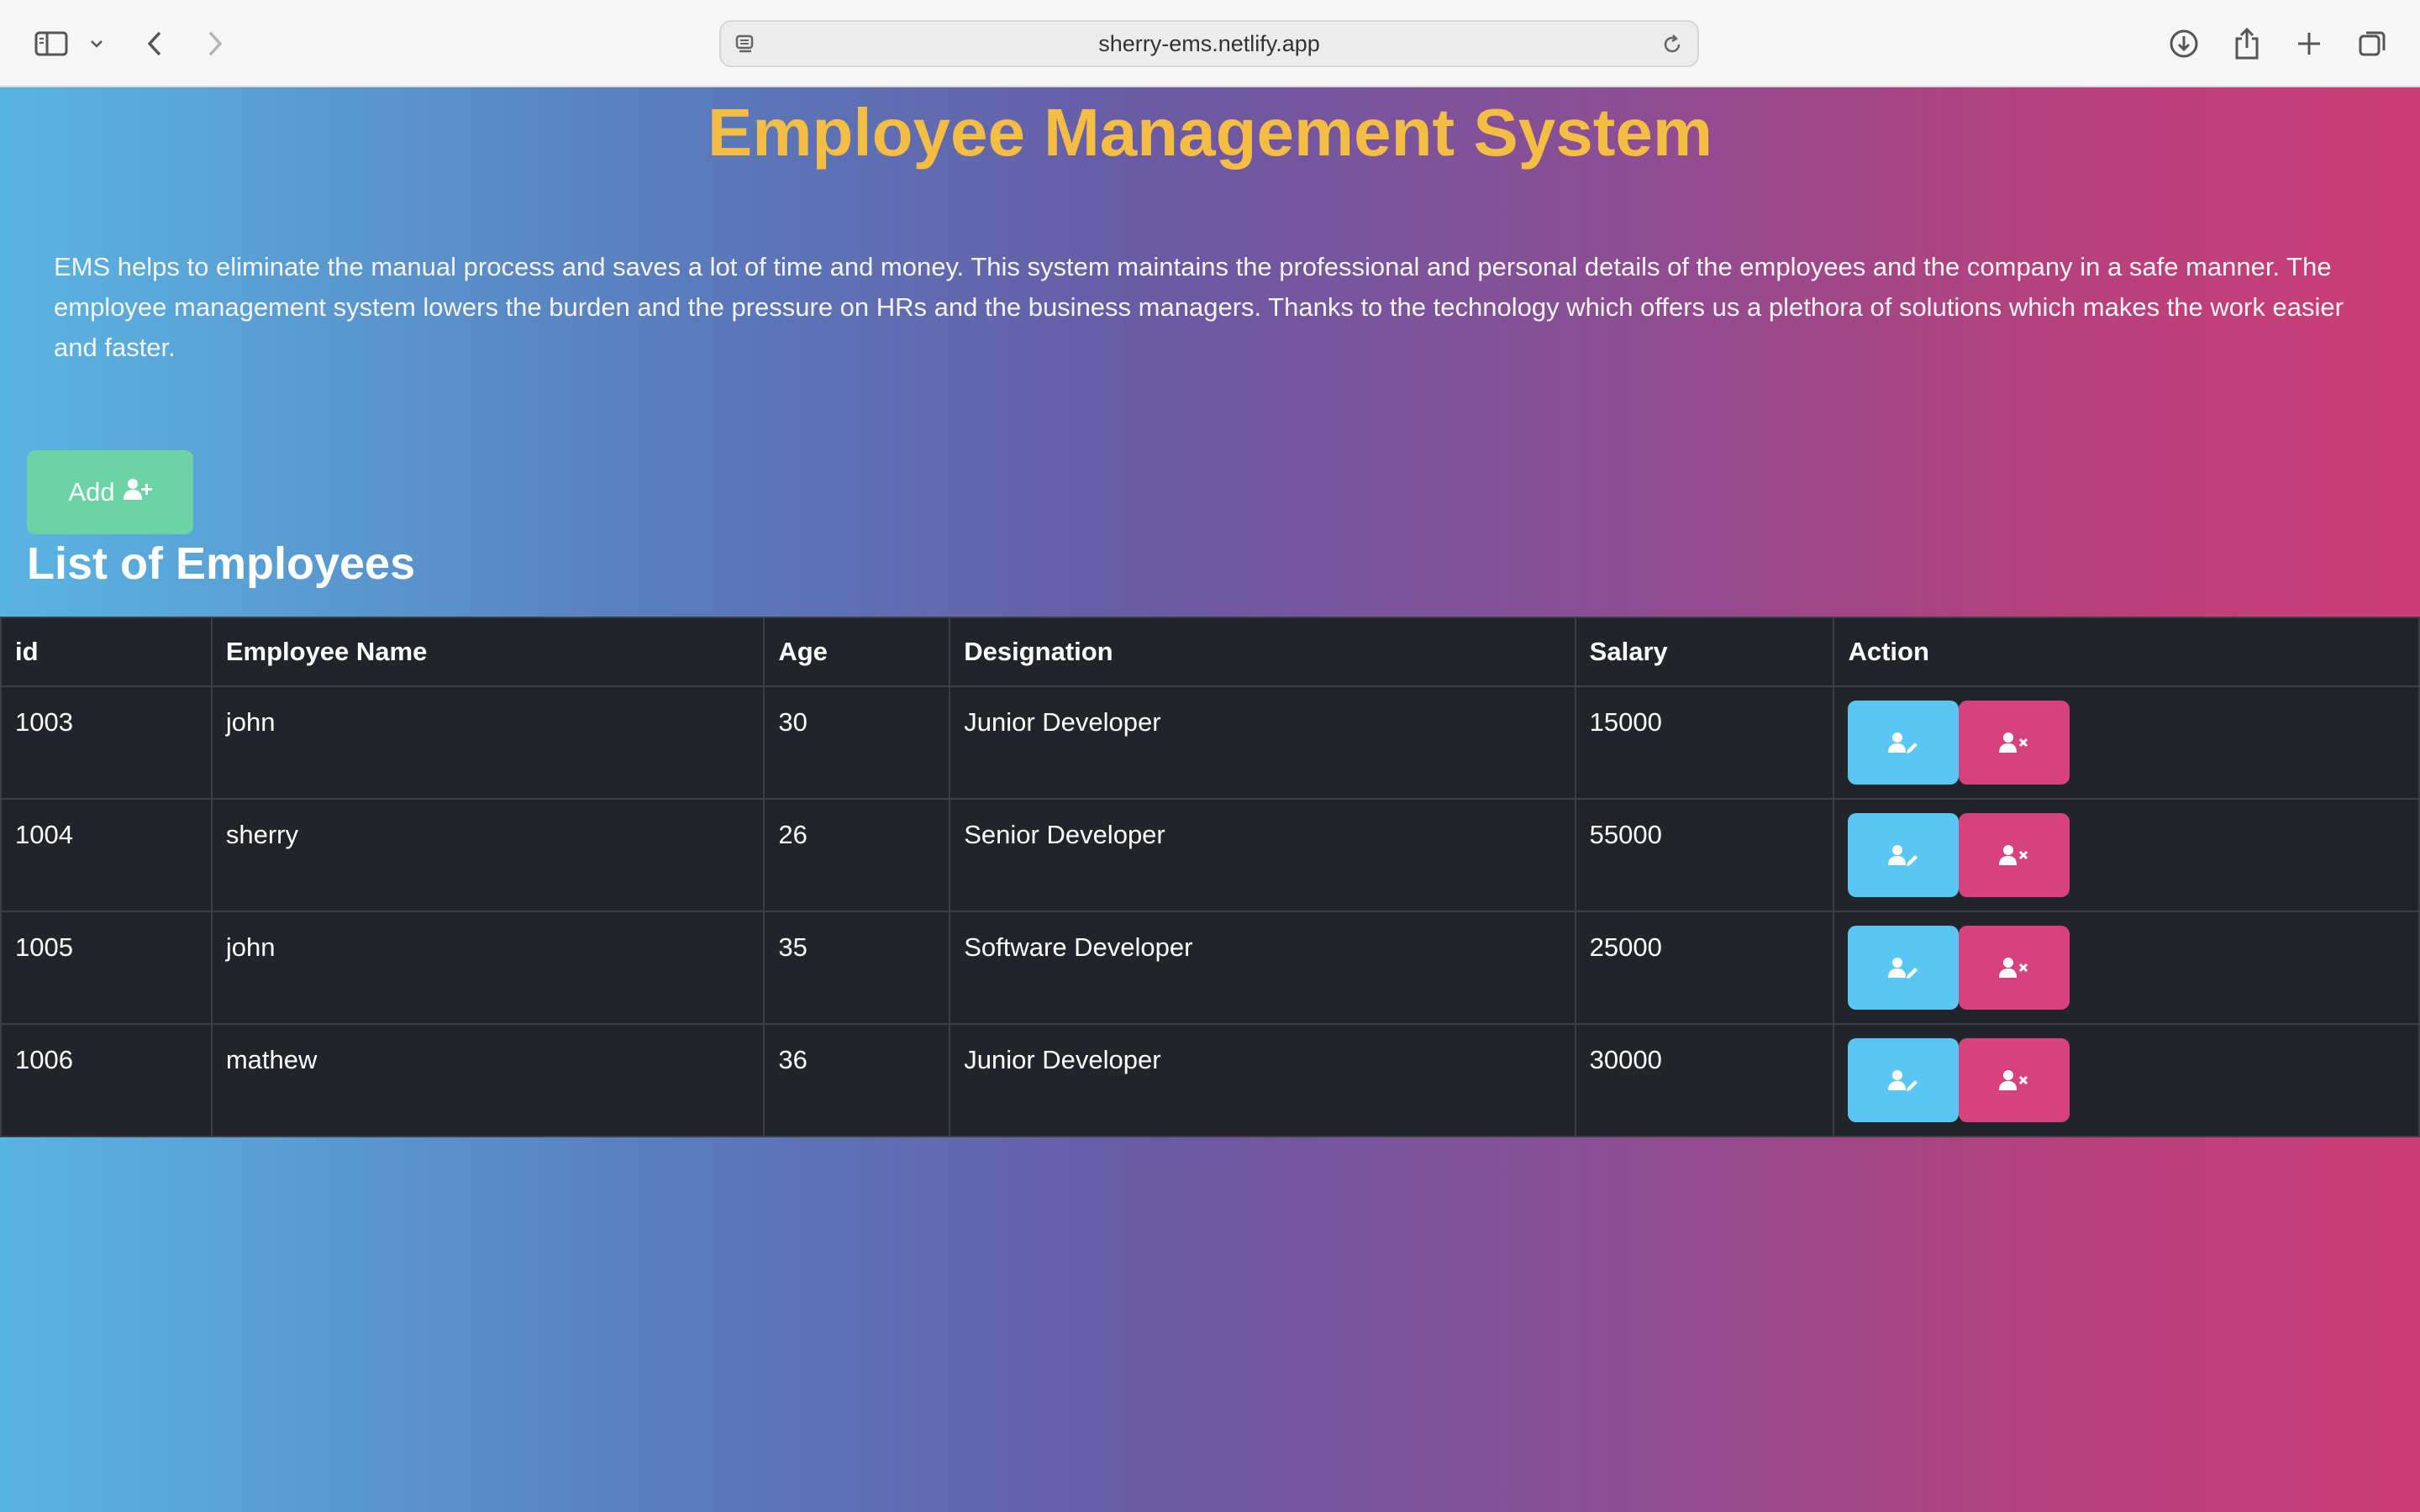 The image size is (2420, 1512). What do you see at coordinates (51, 44) in the screenshot?
I see `sidebar-toggle-icon` at bounding box center [51, 44].